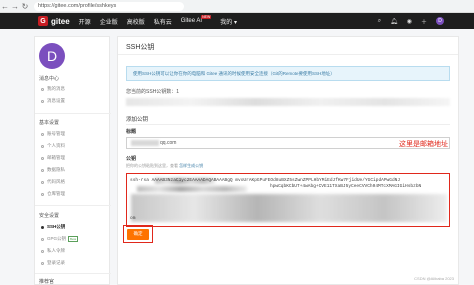  I want to click on notification-bell-icon: 🔔︎, so click(394, 21).